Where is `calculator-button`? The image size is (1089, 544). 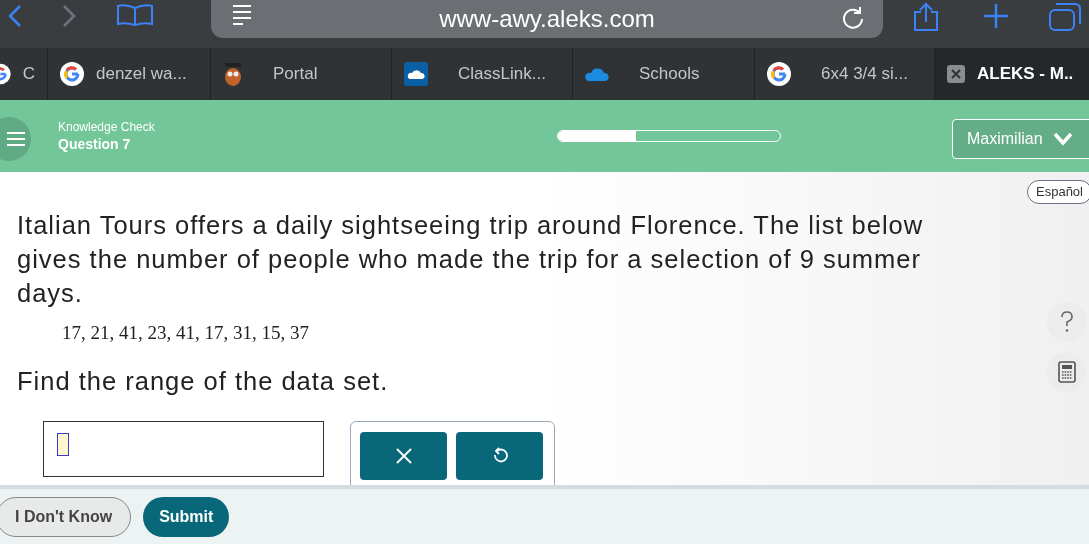
calculator-button is located at coordinates (1067, 372).